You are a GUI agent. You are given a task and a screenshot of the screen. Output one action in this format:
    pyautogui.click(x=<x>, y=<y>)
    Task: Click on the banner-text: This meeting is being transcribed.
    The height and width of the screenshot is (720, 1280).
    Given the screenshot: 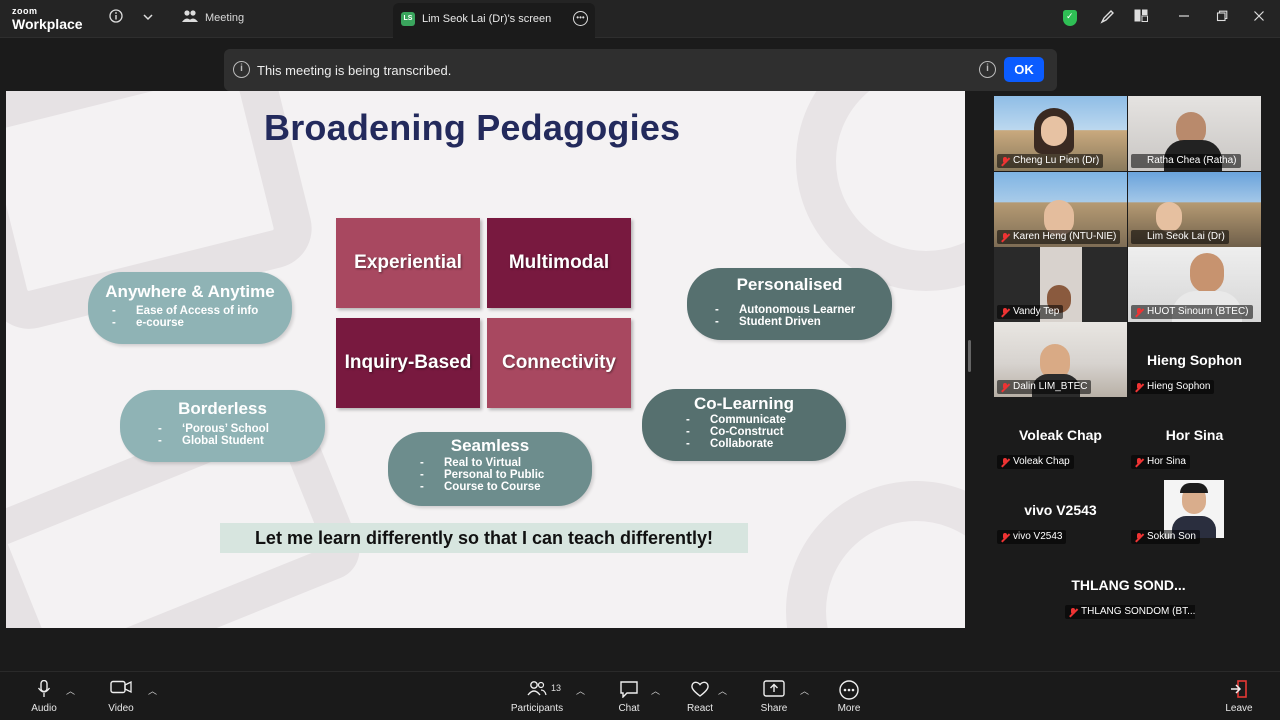 What is the action you would take?
    pyautogui.click(x=354, y=70)
    